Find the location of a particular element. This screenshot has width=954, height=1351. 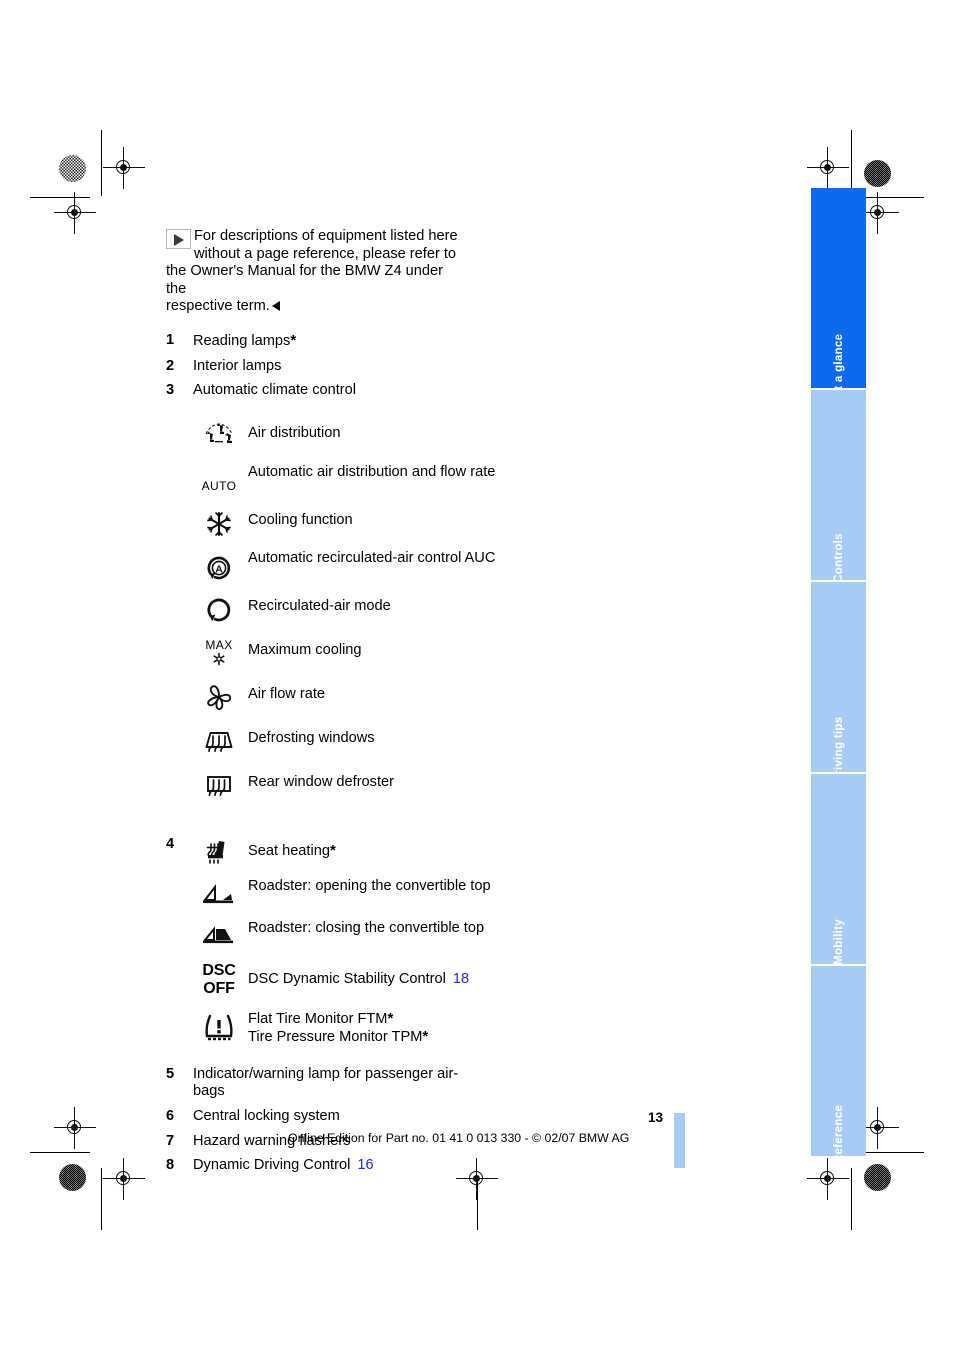

tab-driving-tips: Driving tips is located at coordinates (838, 682).